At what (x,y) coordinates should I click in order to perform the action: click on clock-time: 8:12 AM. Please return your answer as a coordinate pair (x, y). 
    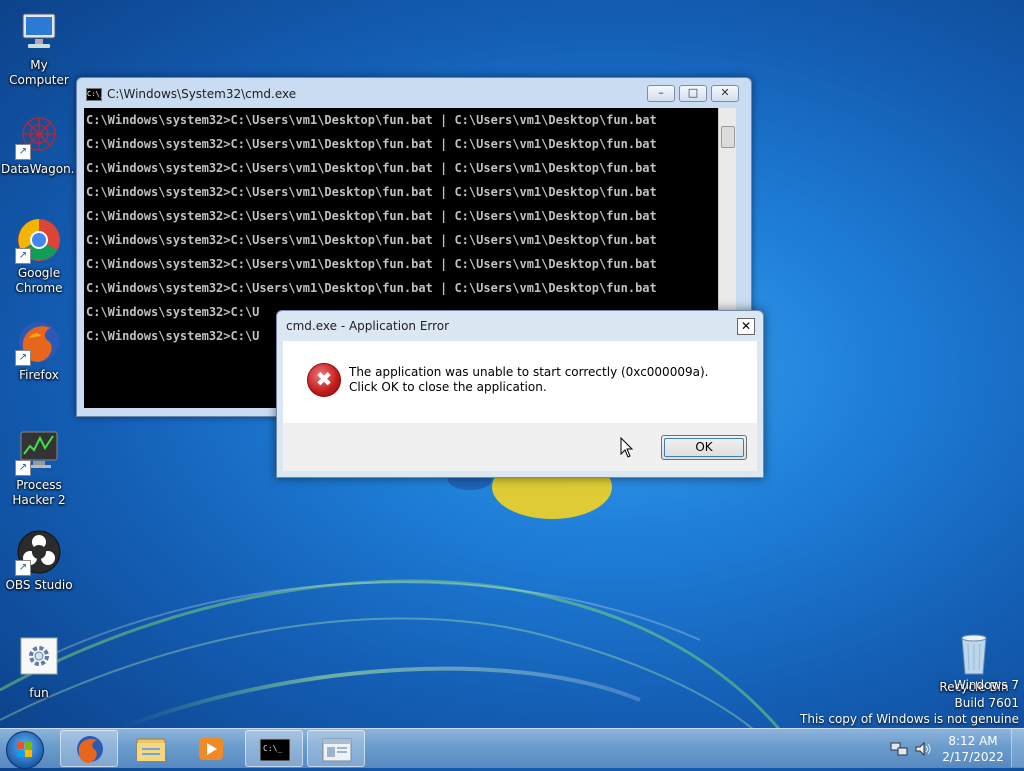
    Looking at the image, I should click on (973, 741).